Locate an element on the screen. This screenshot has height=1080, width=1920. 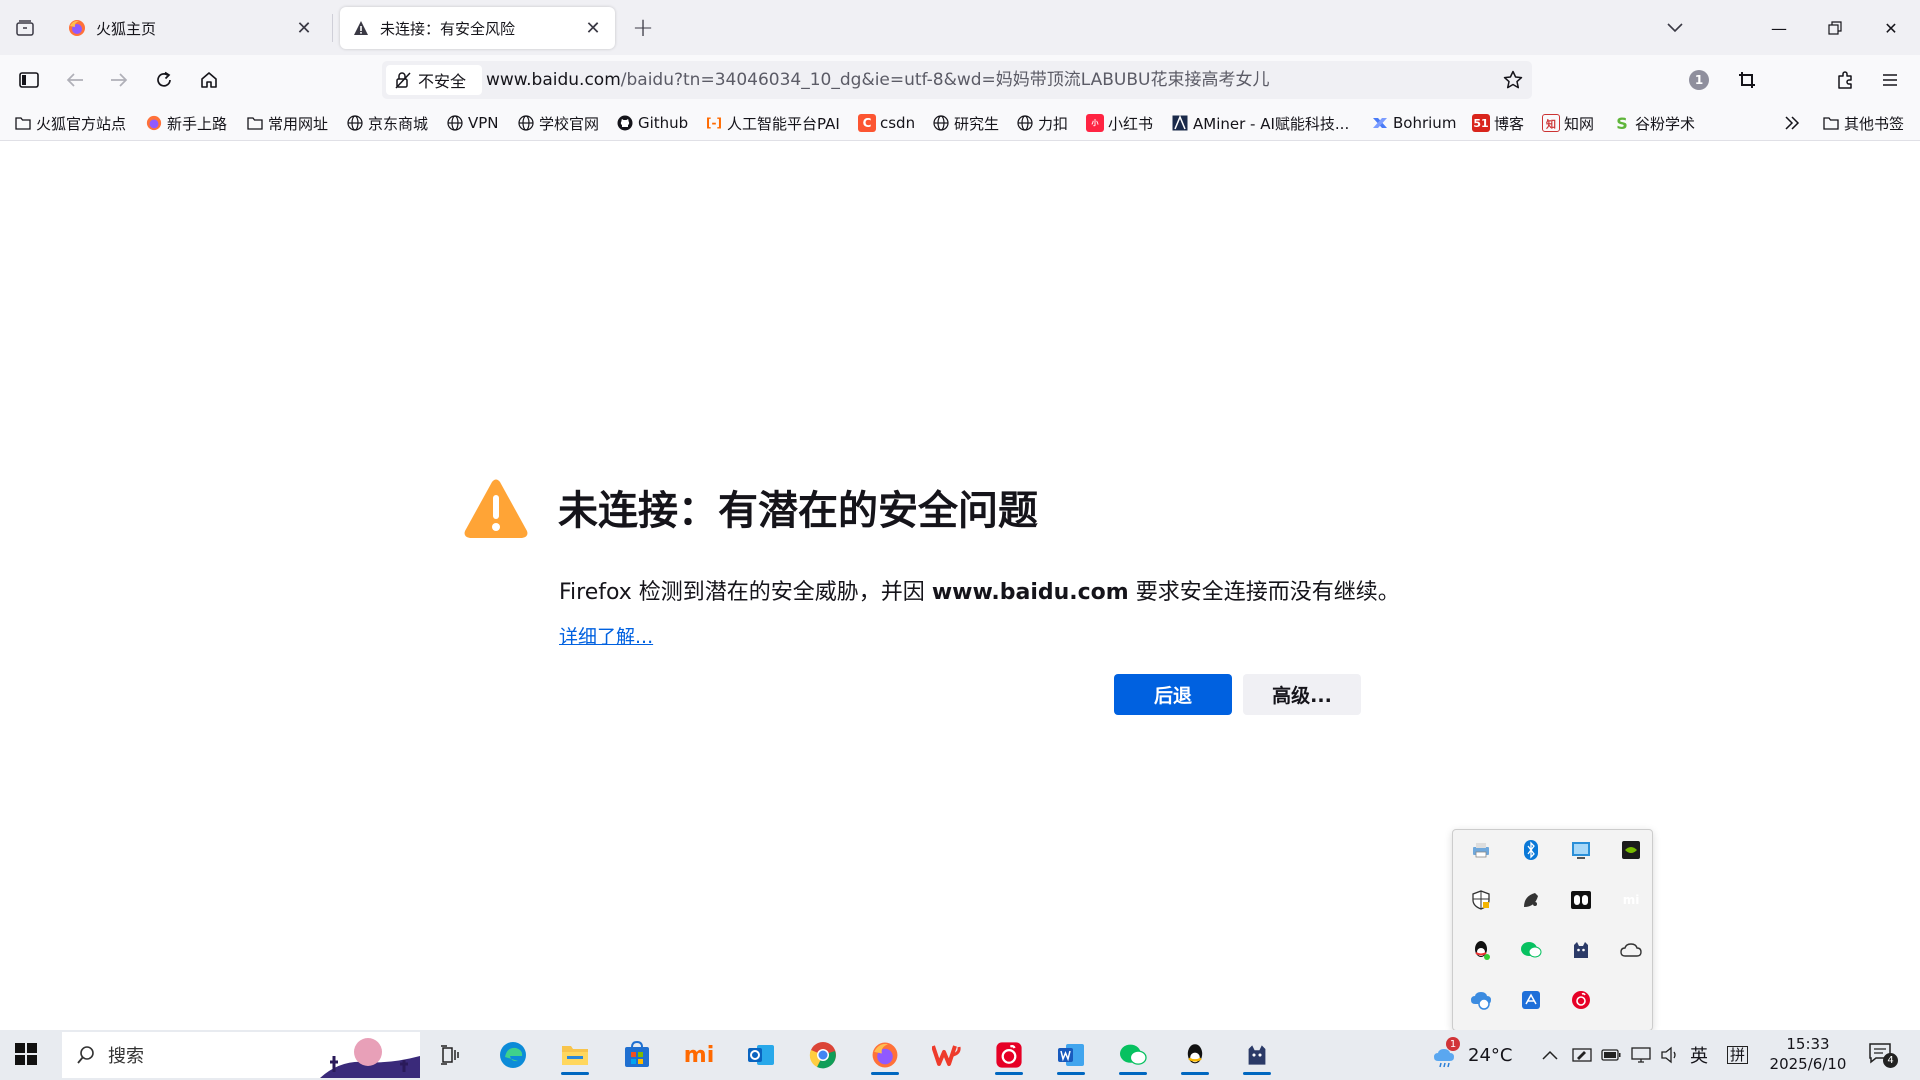
screenshot-button is located at coordinates (1747, 80).